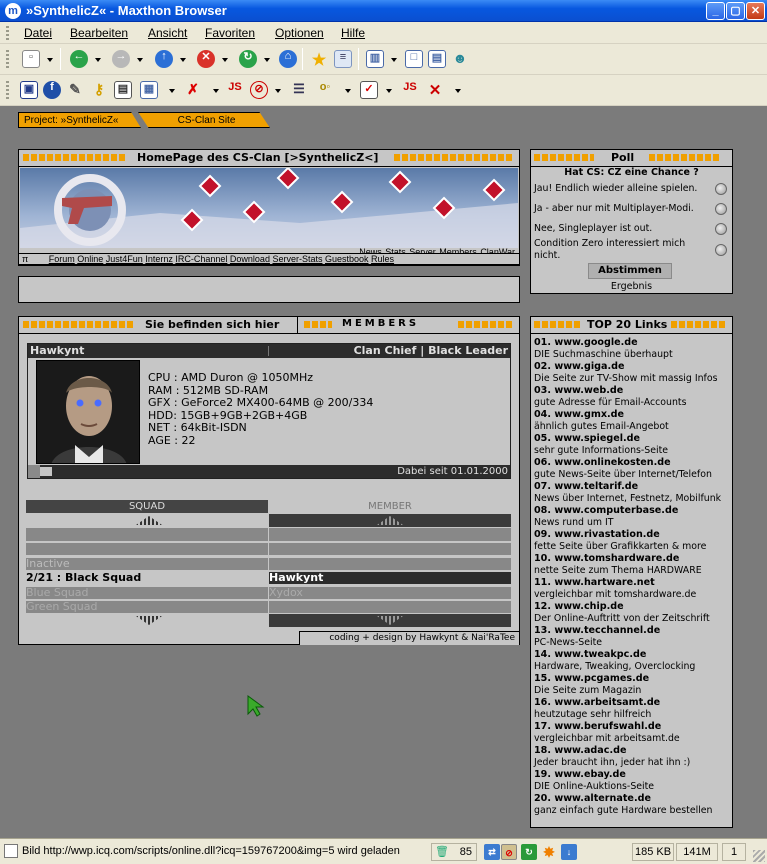 The width and height of the screenshot is (767, 864). What do you see at coordinates (569, 852) in the screenshot?
I see `download-icon: ↓` at bounding box center [569, 852].